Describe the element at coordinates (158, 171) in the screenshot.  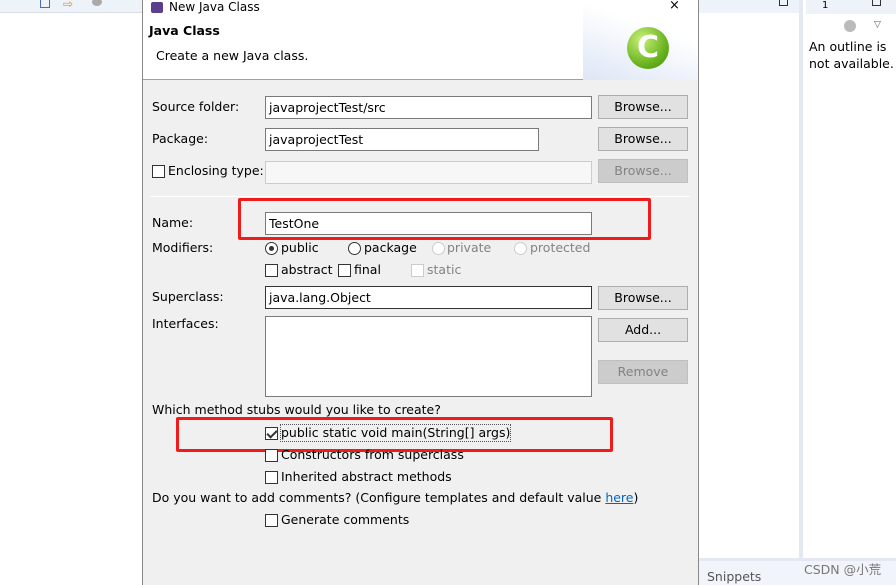
I see `enclosing-type-checkbox` at that location.